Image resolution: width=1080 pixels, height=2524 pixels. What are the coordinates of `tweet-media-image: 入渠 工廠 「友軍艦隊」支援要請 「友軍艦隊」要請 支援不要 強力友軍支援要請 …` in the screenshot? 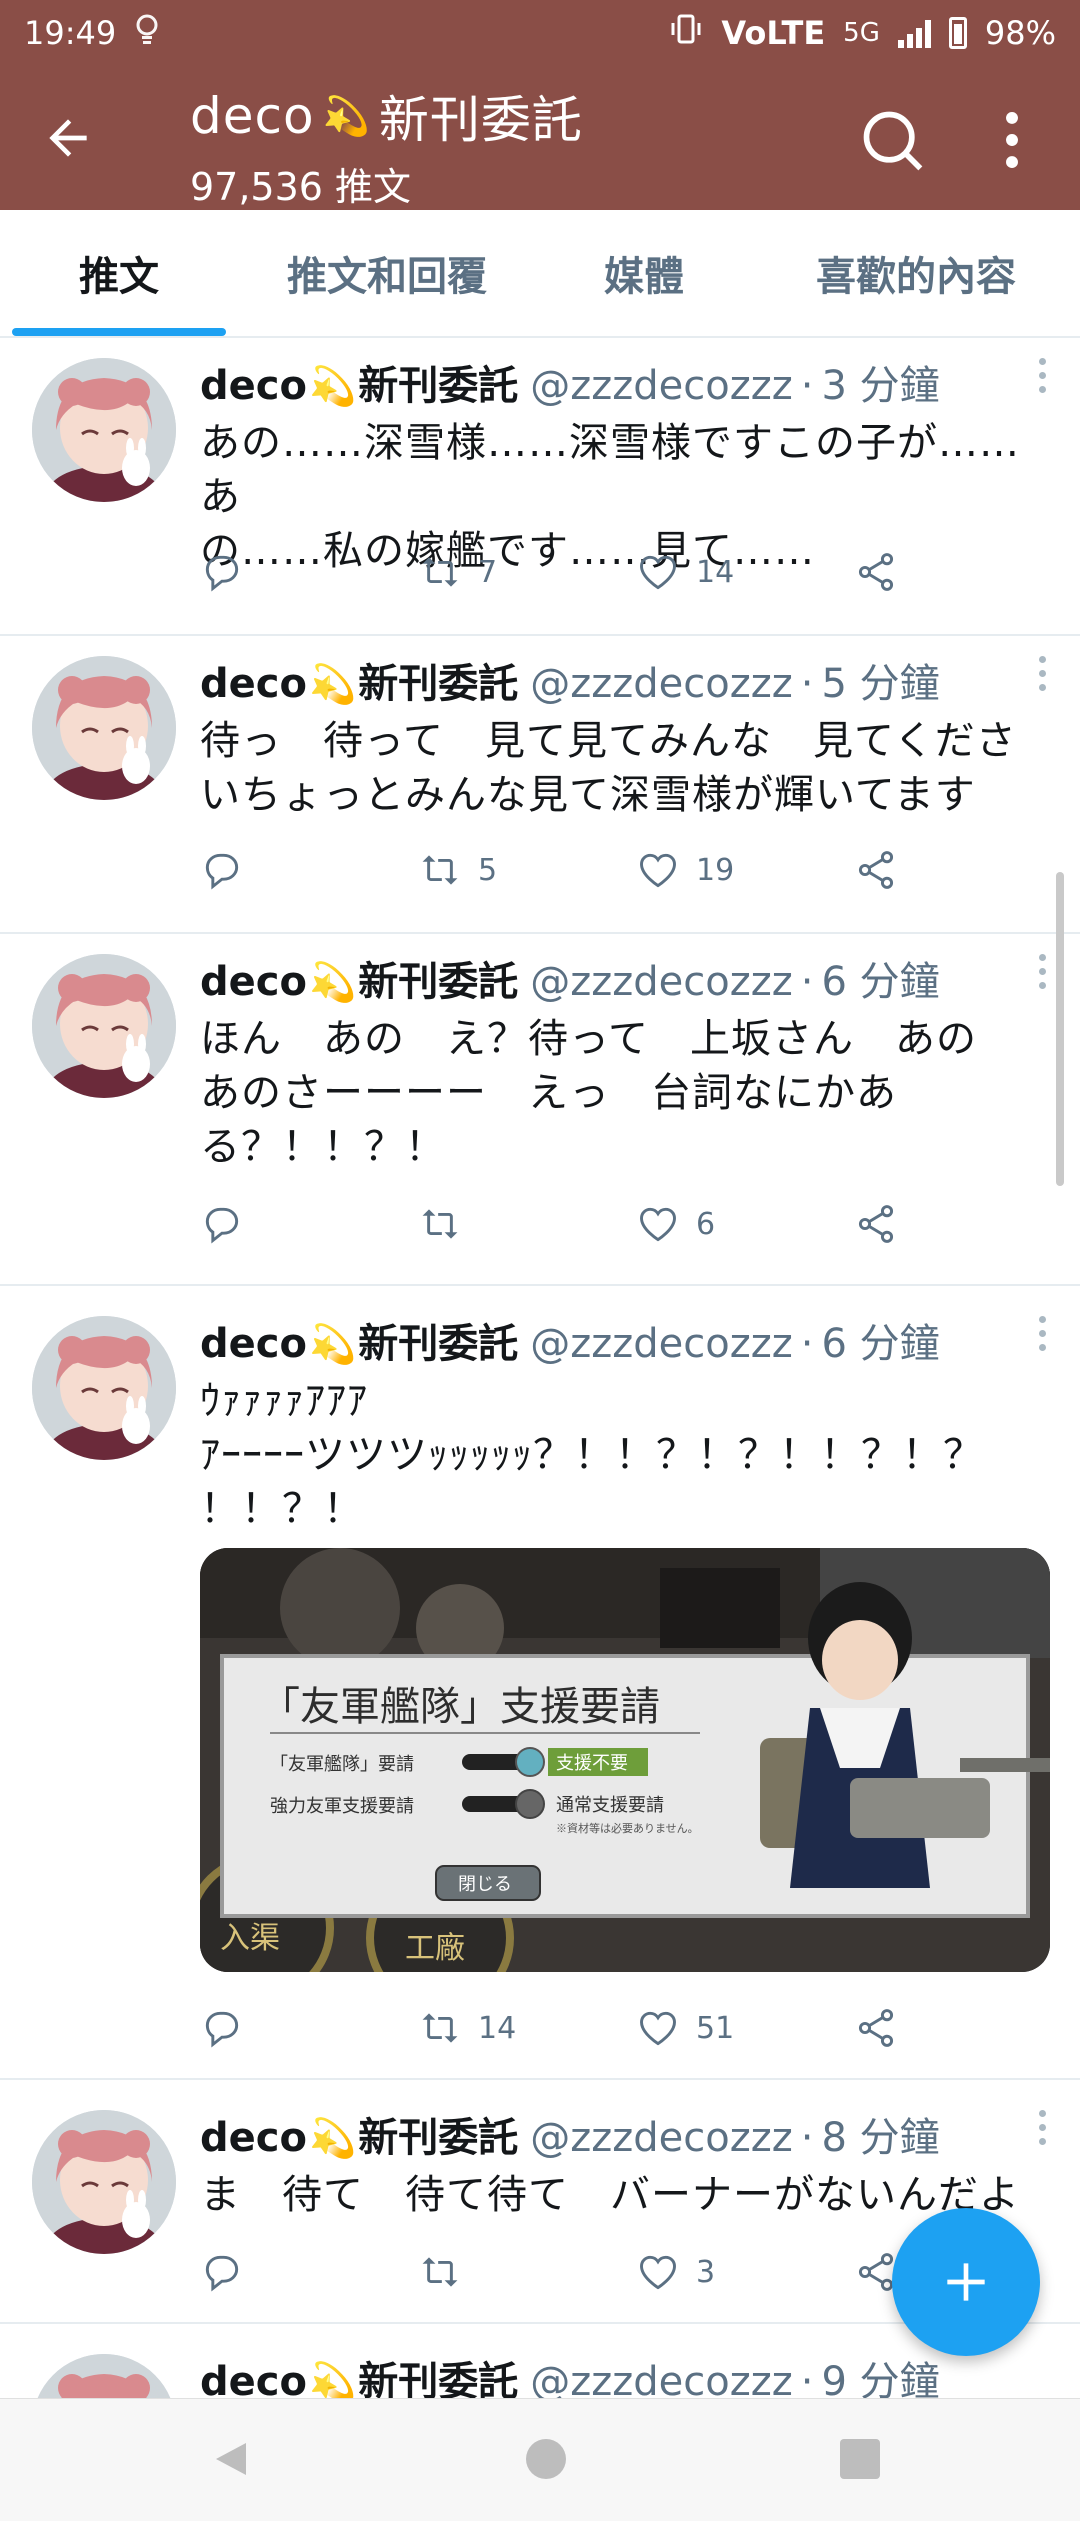 It's located at (625, 1760).